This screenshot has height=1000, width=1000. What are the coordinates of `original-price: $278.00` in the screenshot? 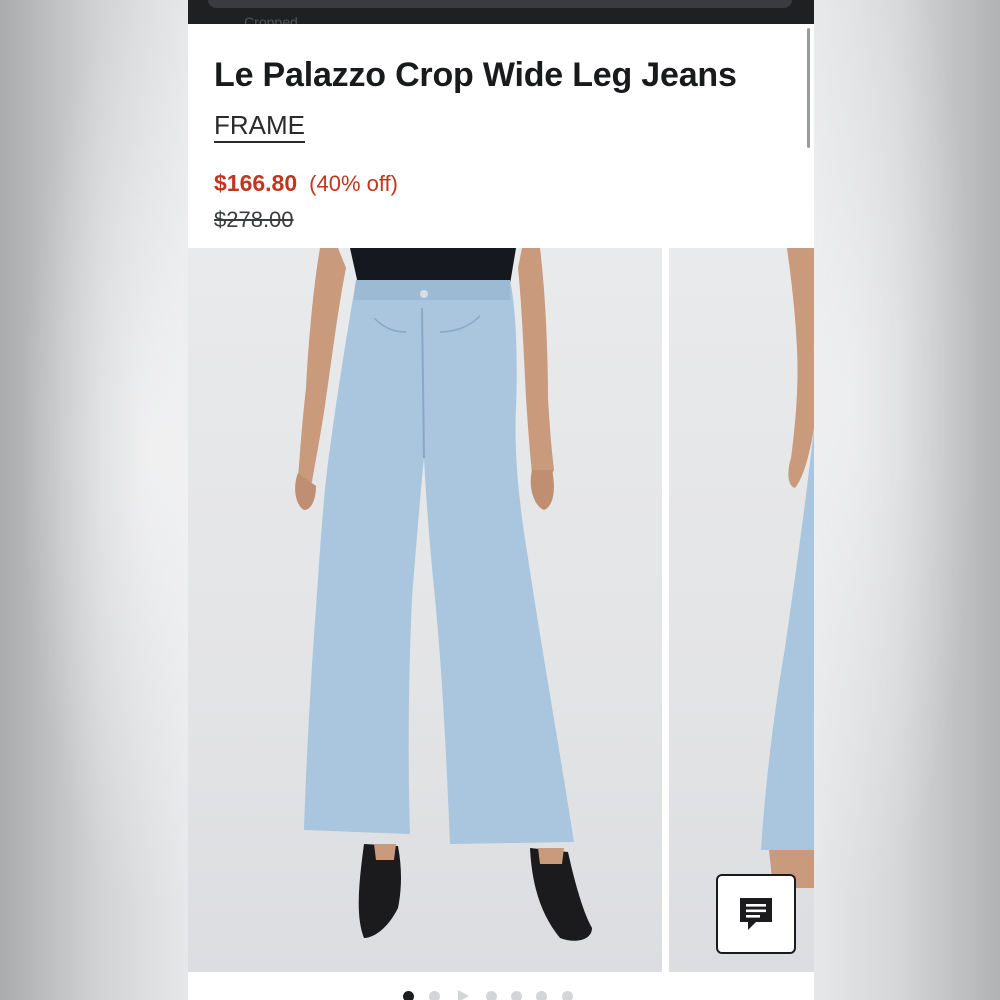 It's located at (254, 219).